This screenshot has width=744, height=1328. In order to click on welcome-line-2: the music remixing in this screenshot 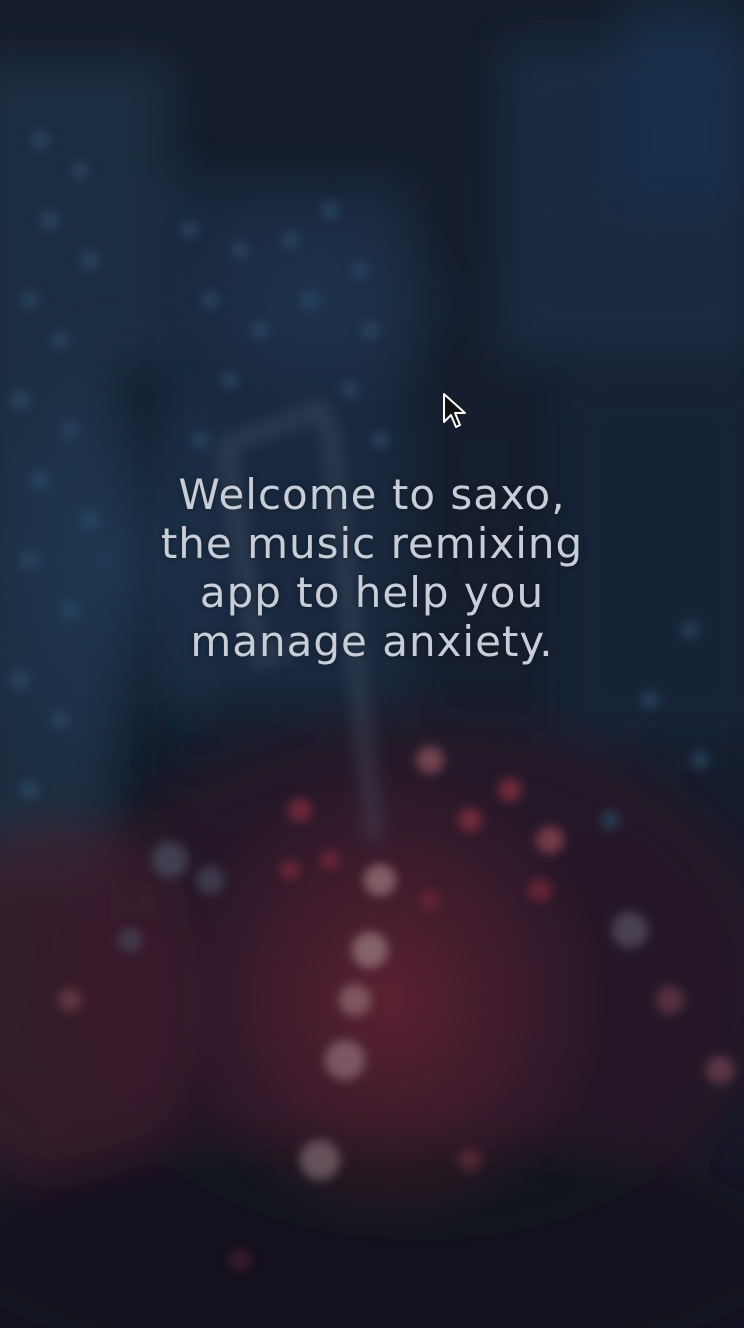, I will do `click(372, 543)`.